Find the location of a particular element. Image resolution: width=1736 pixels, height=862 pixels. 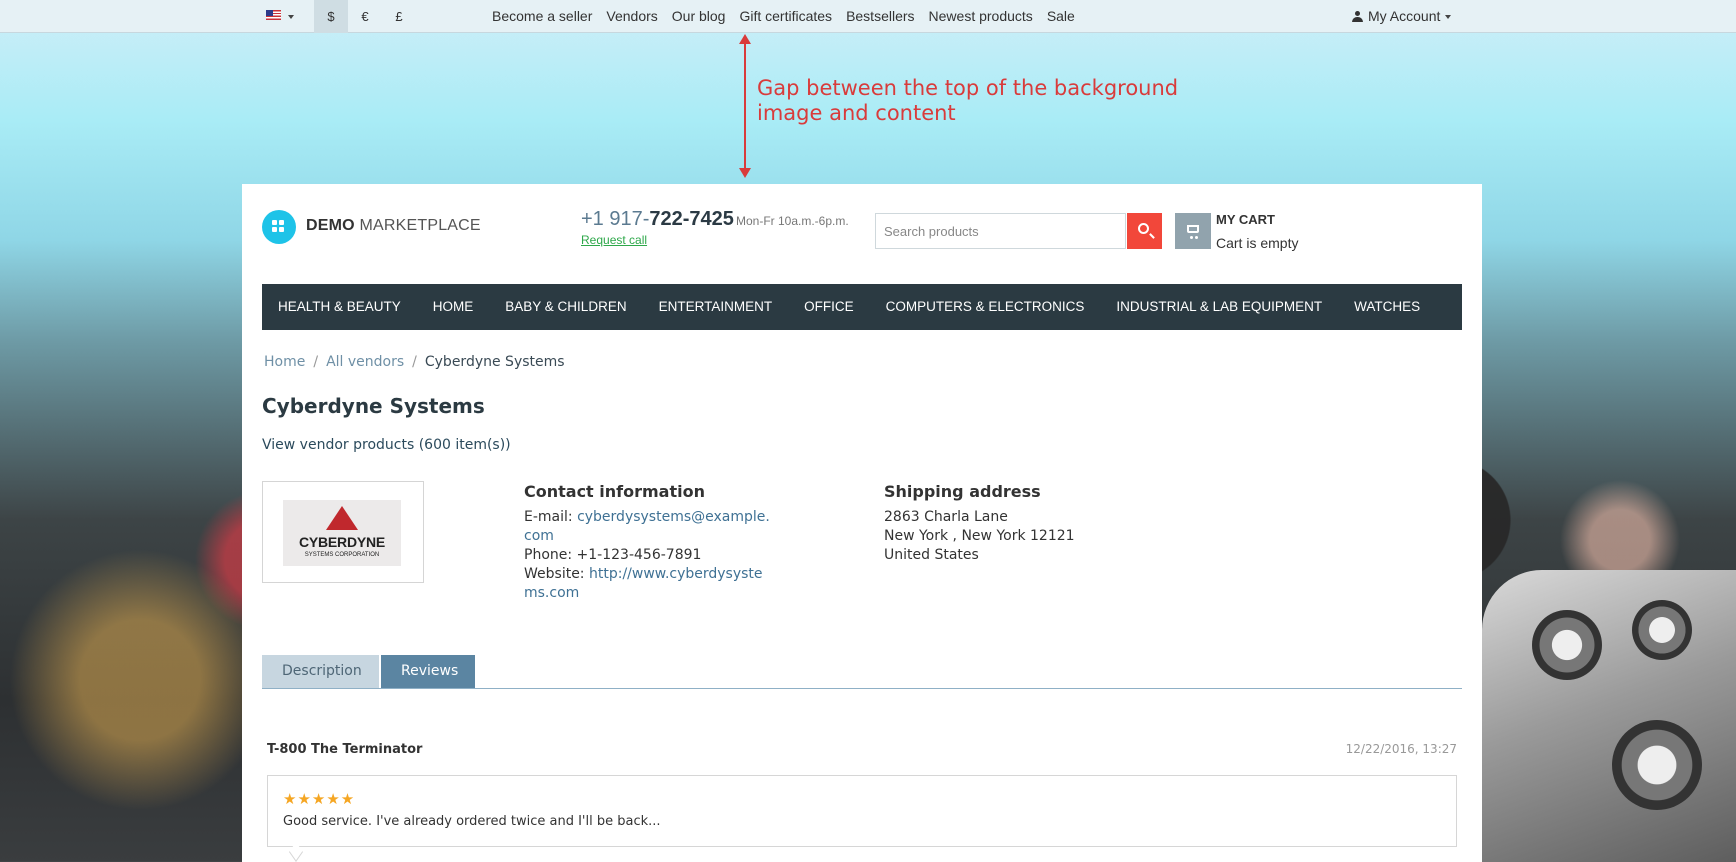

nav-item-industrial-lab: INDUSTRIAL & LAB EQUIPMENT is located at coordinates (1219, 307).